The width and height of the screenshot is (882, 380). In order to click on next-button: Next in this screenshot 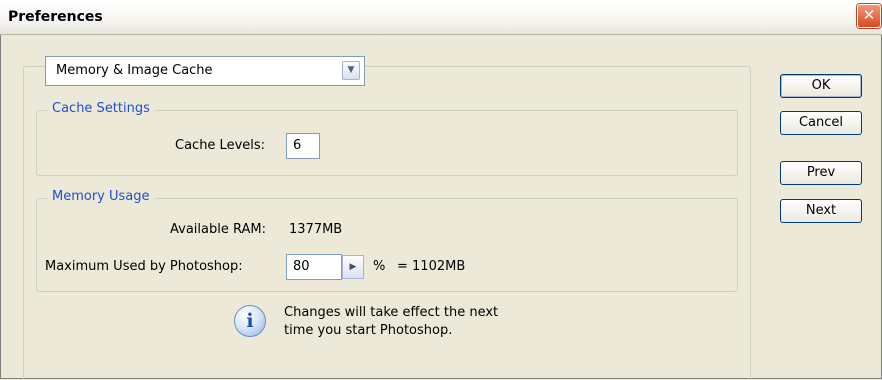, I will do `click(821, 211)`.